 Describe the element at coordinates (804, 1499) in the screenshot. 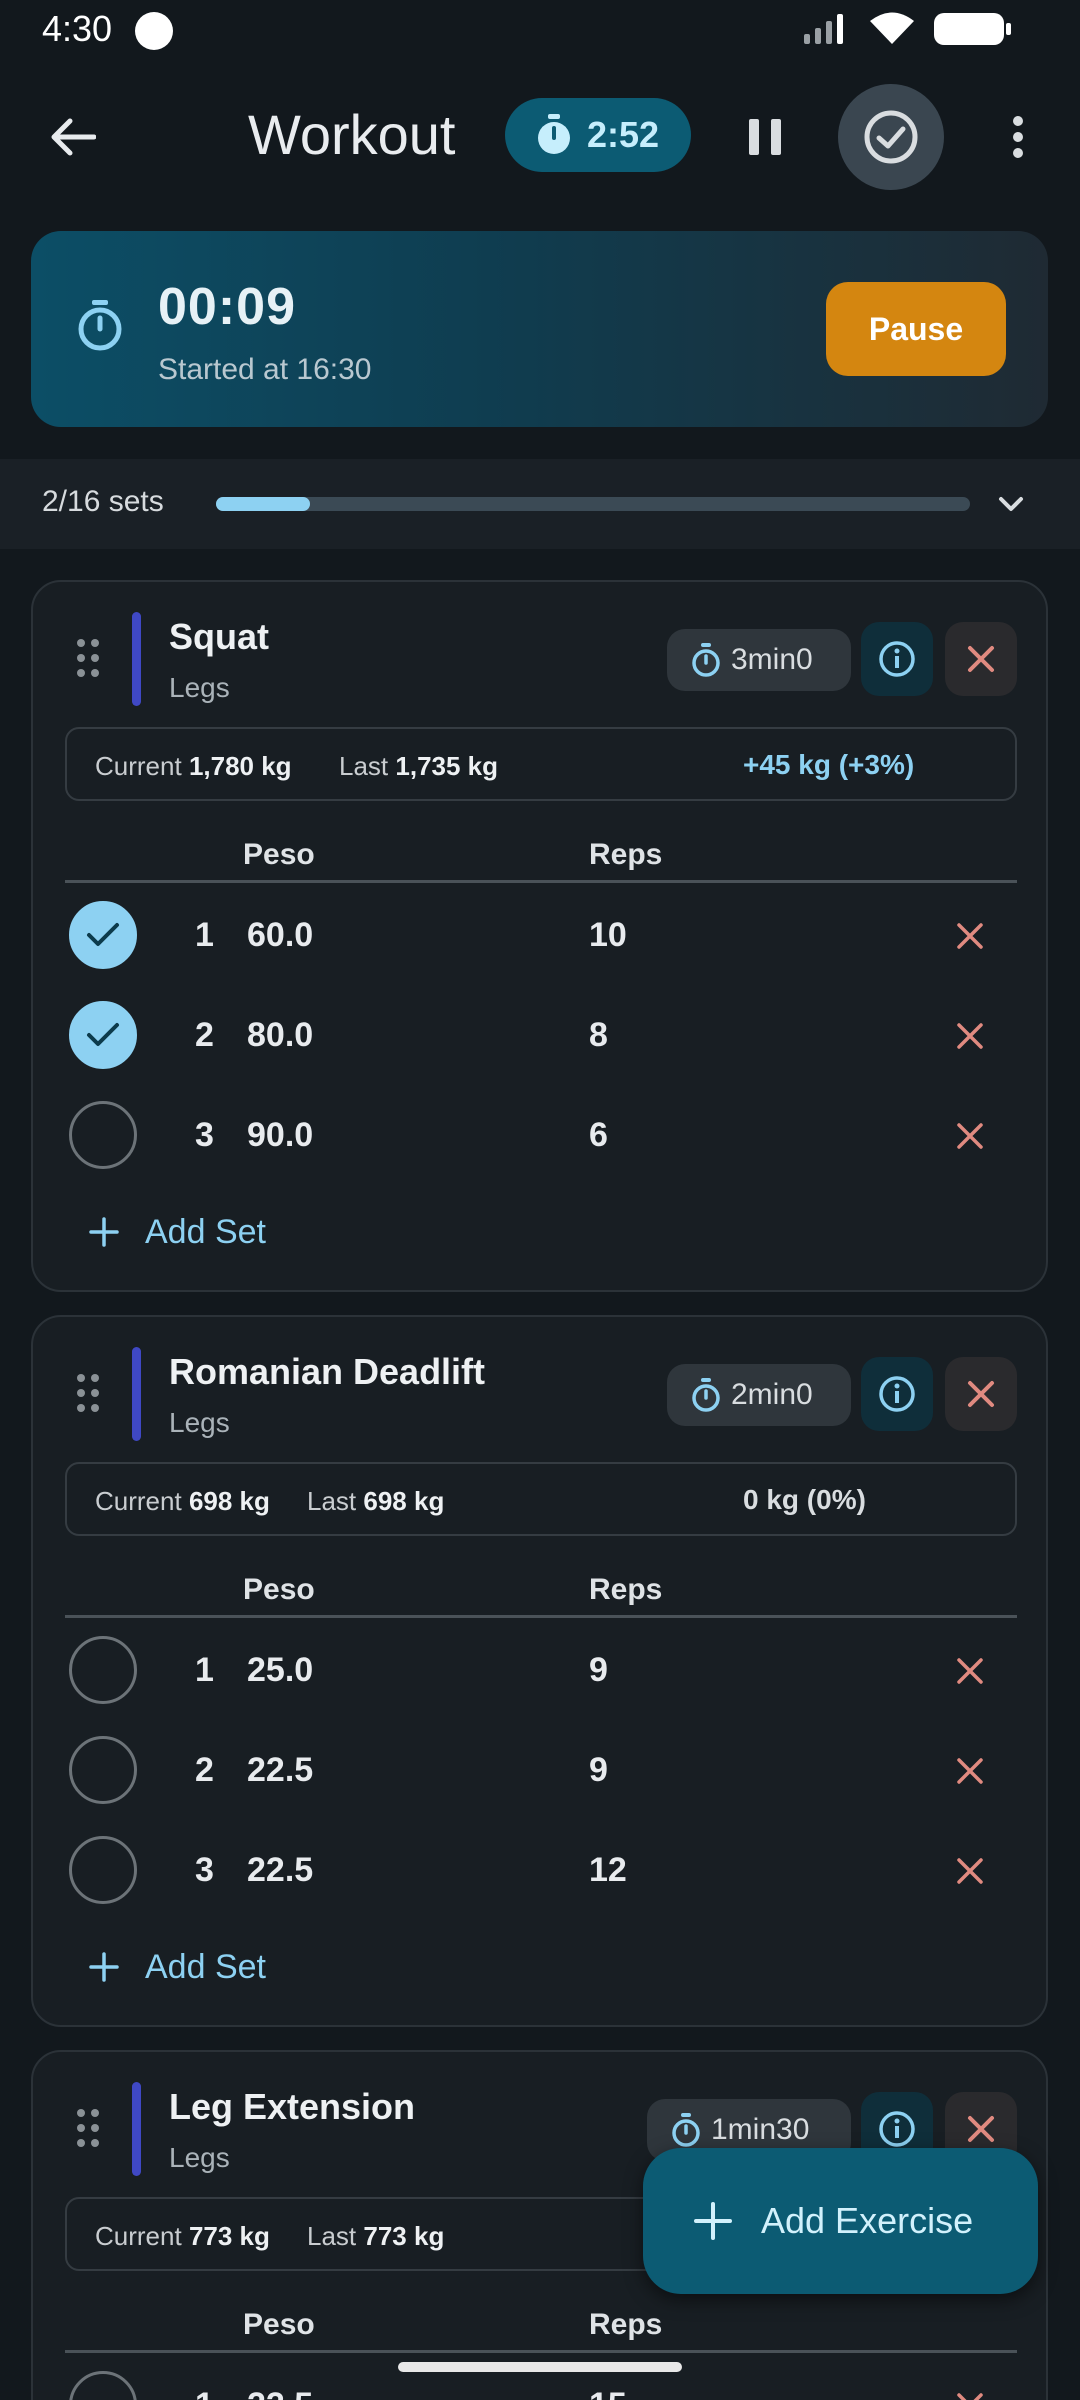

I see `volume-delta: 0 kg (0%)` at that location.